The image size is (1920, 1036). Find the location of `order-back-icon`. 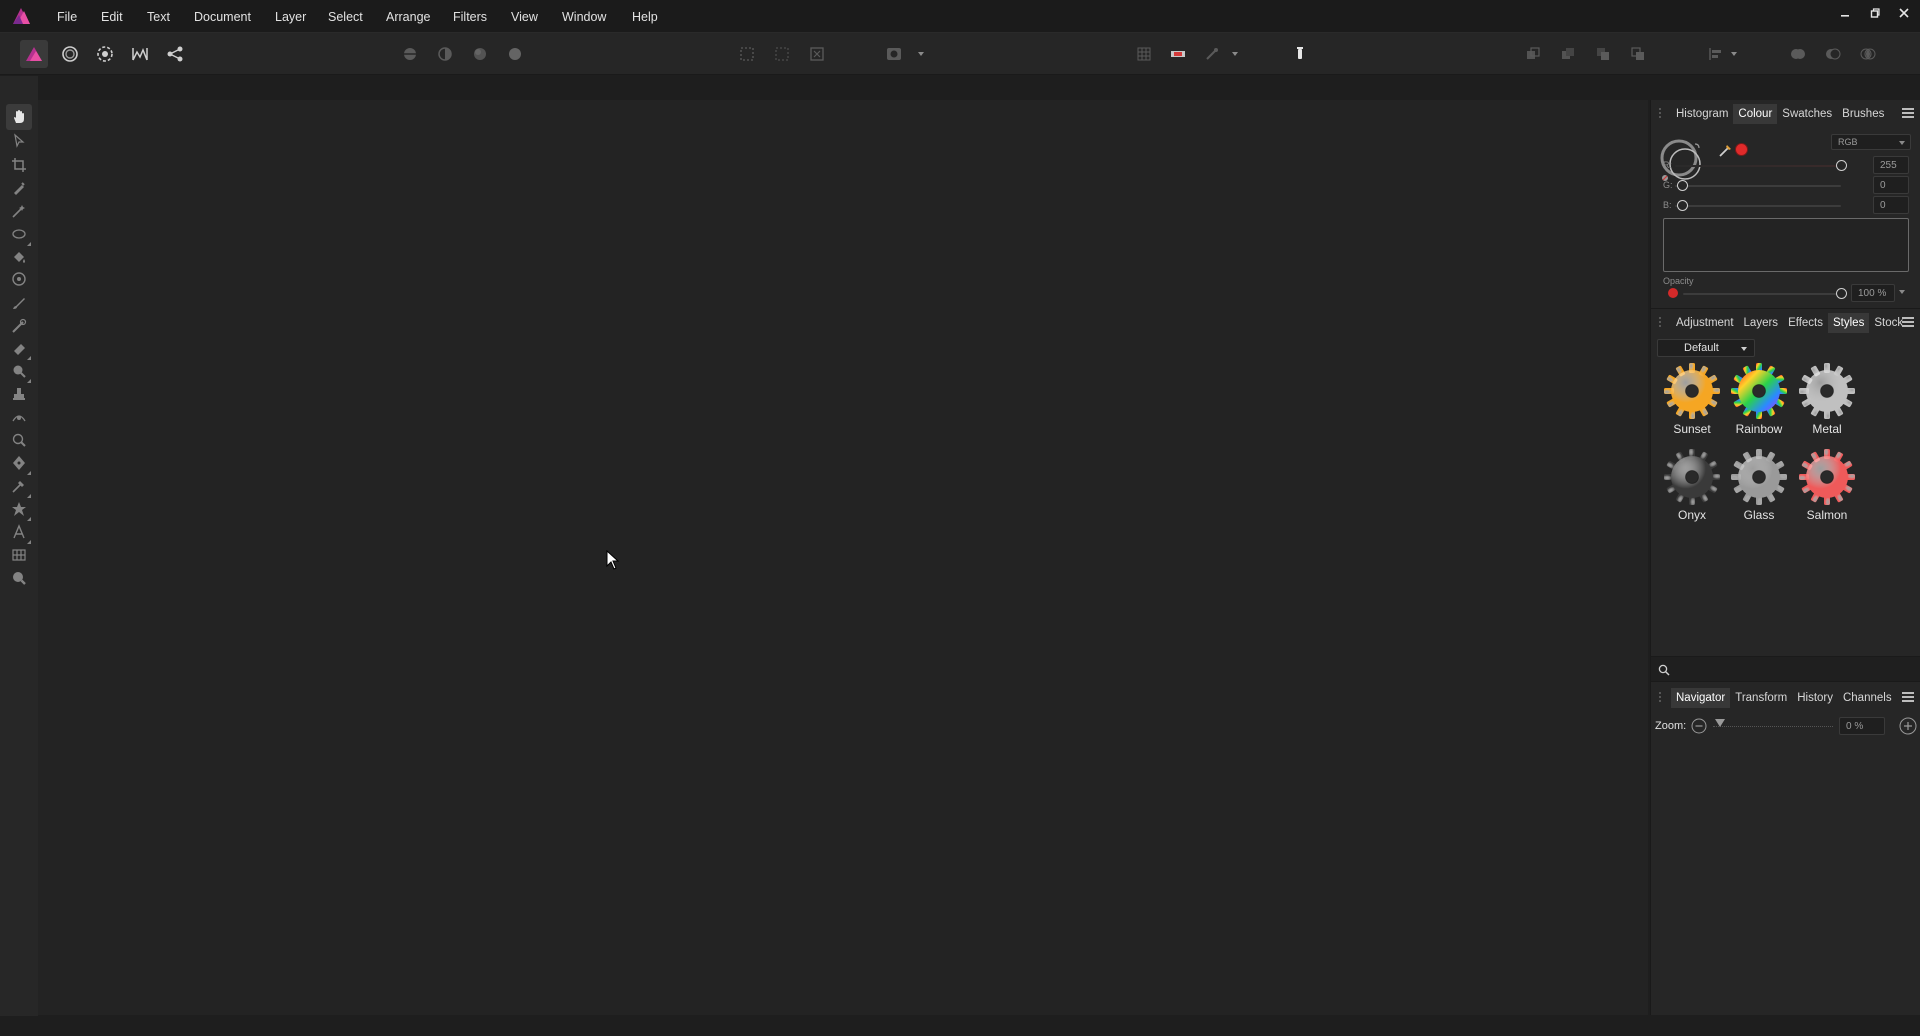

order-back-icon is located at coordinates (1533, 54).